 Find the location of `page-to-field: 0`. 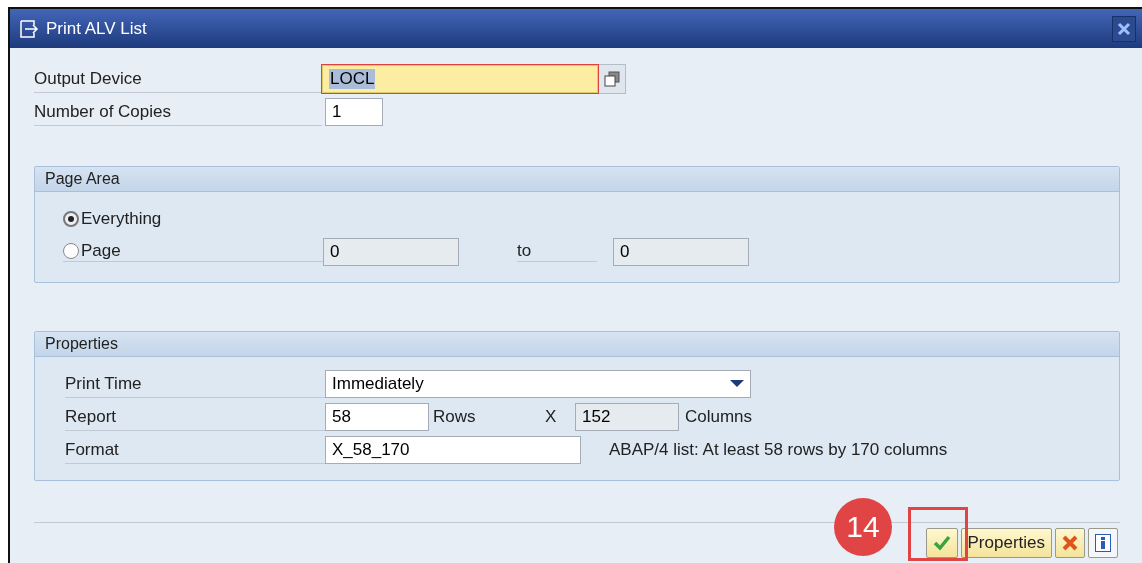

page-to-field: 0 is located at coordinates (681, 251).